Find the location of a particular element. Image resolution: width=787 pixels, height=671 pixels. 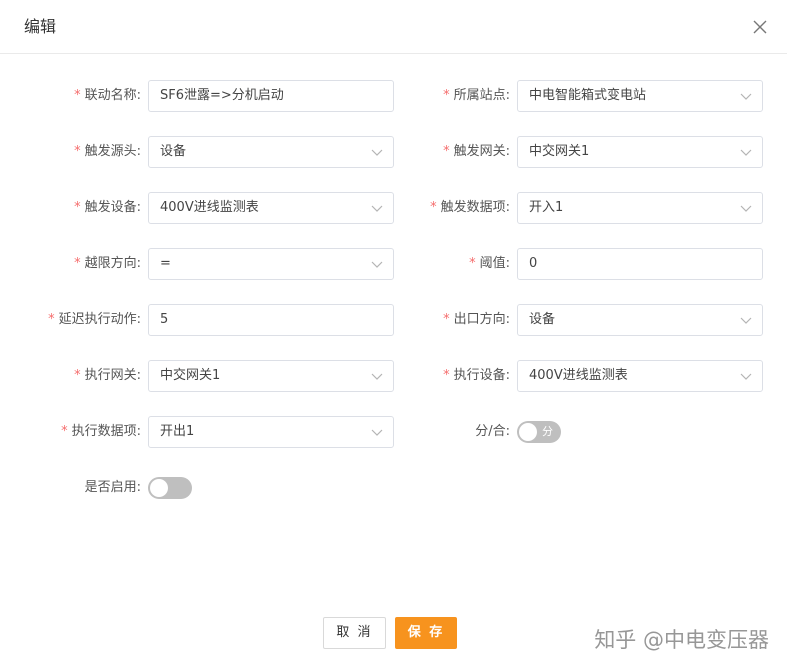

field-value: SF6泄露=>分机启动 is located at coordinates (222, 95).